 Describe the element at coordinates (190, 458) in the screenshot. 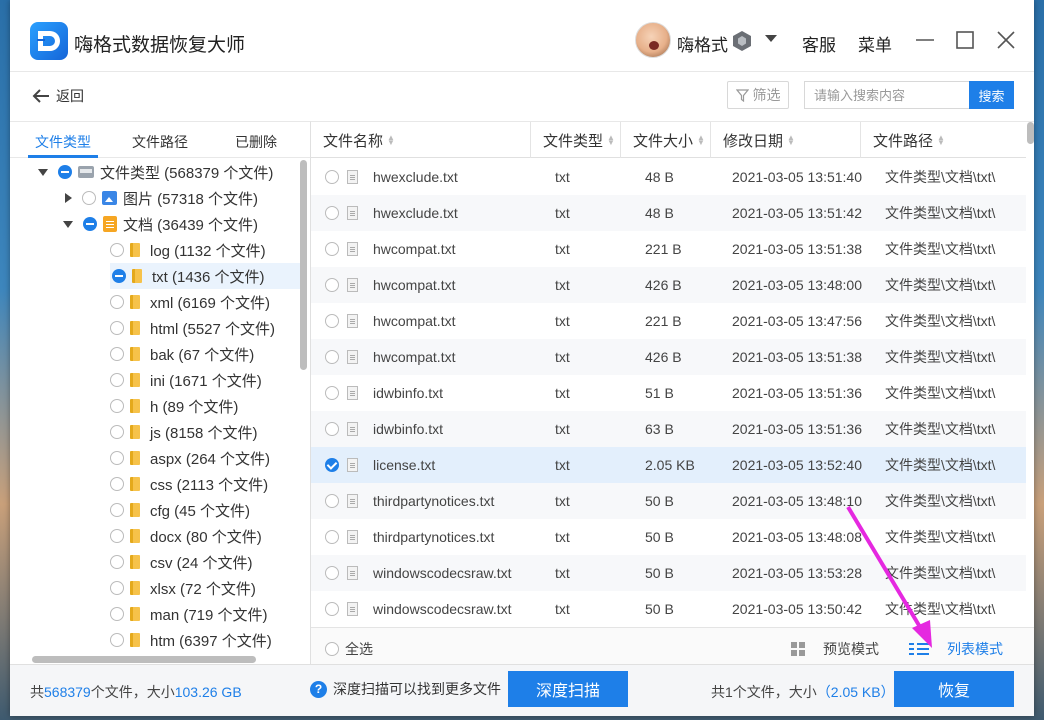

I see `tree-node-aspx: aspx (264 个文件)` at that location.